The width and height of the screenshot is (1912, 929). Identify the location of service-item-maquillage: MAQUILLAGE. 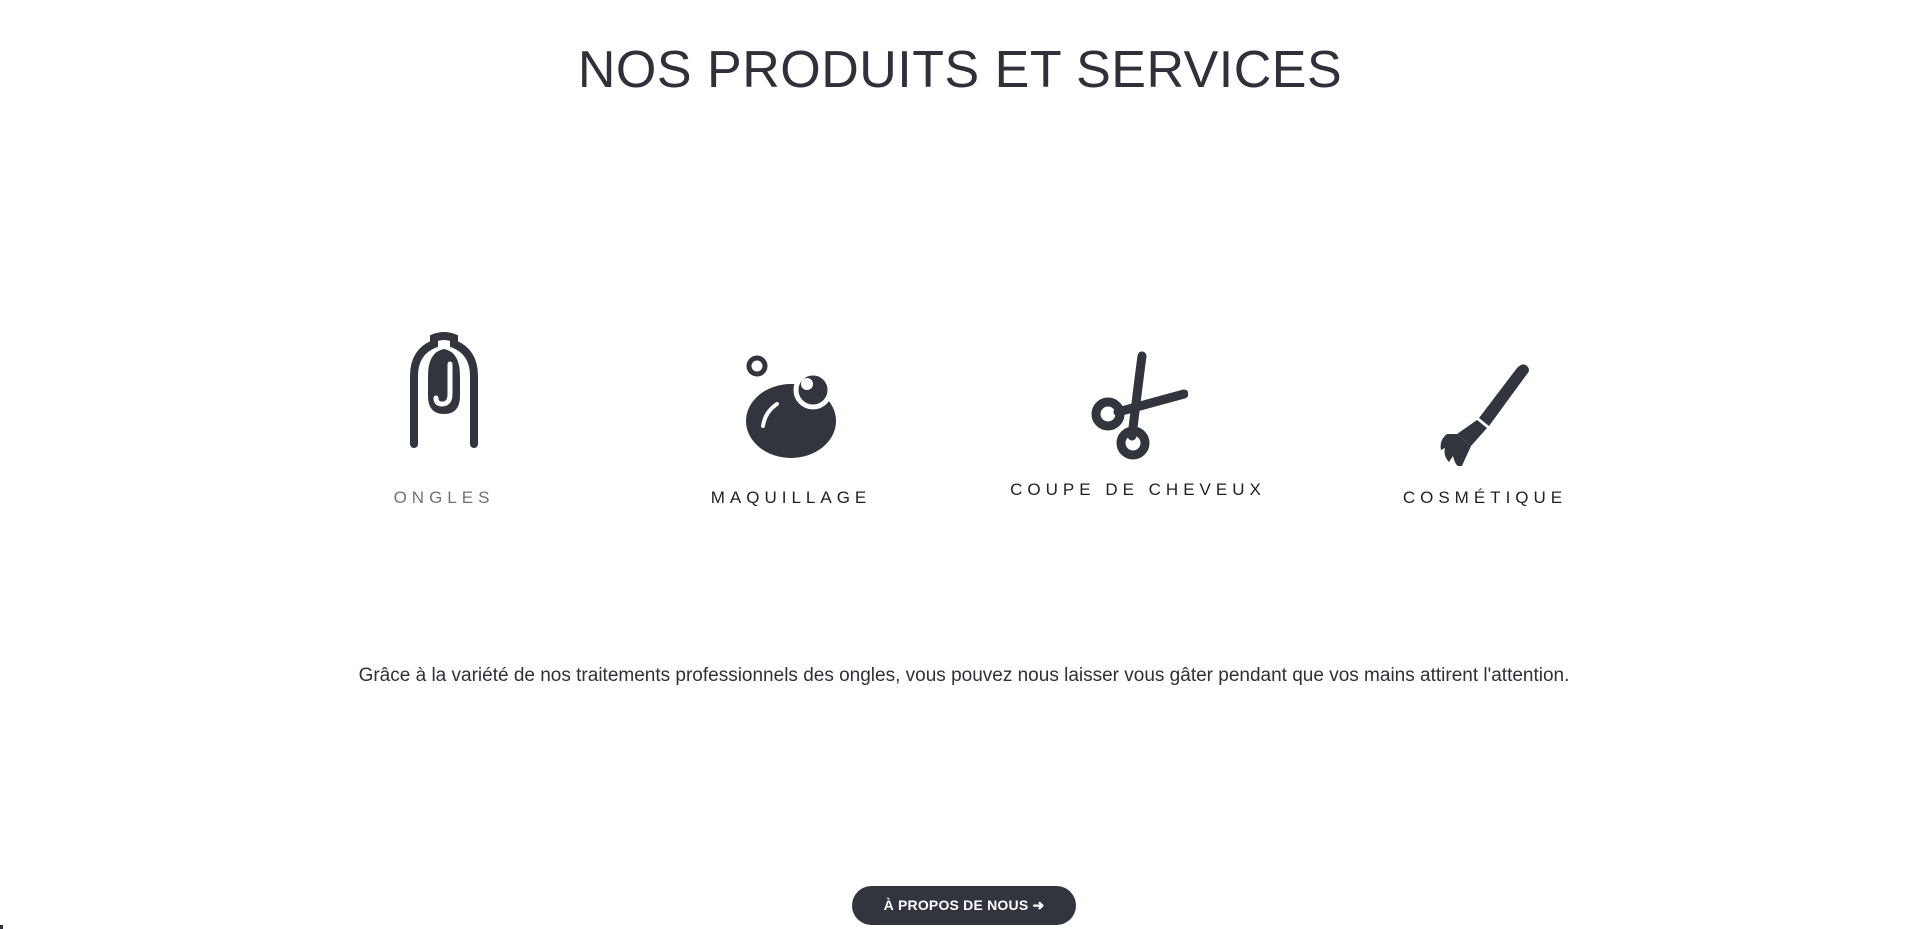
(791, 420).